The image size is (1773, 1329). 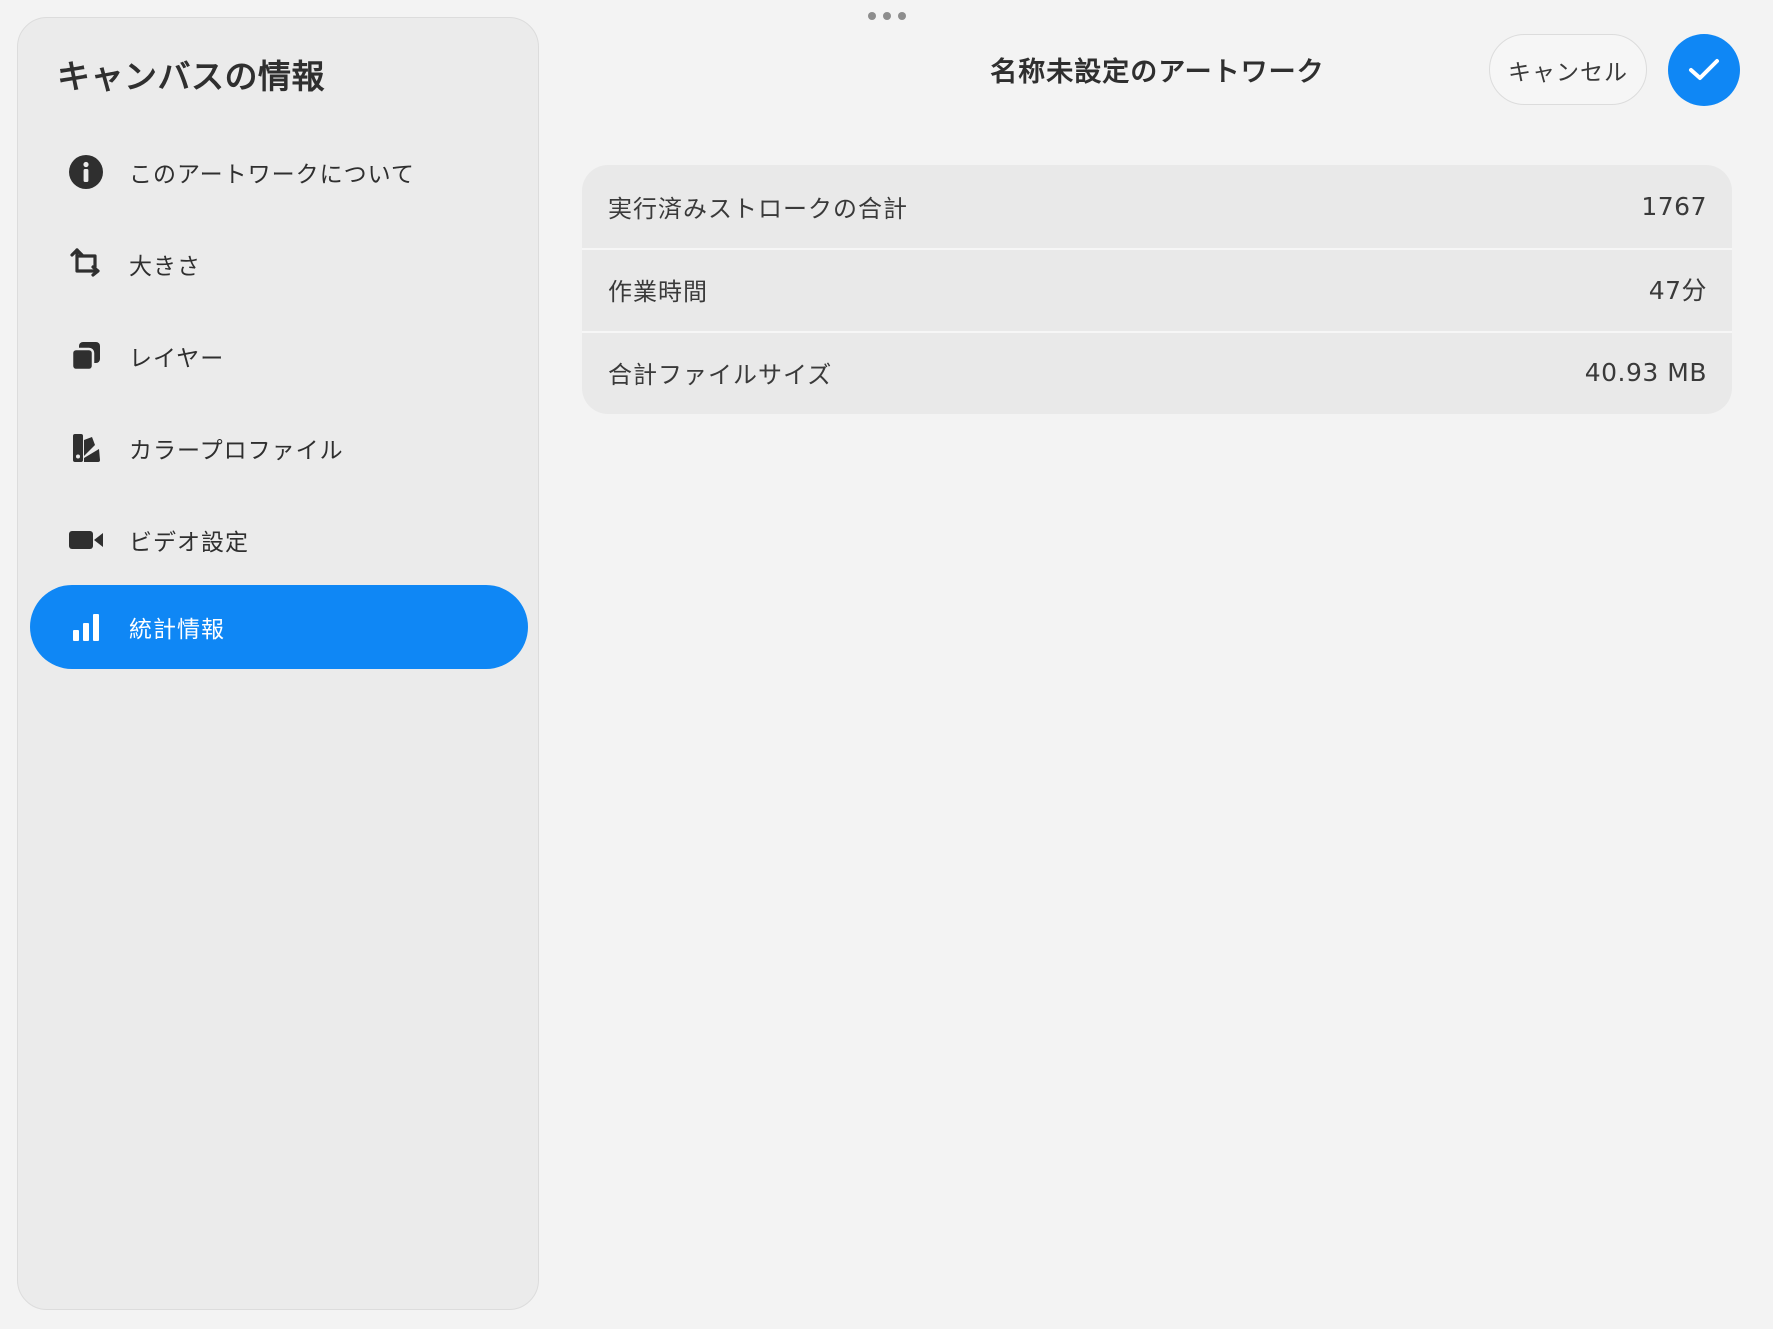 I want to click on drag-handle, so click(x=887, y=16).